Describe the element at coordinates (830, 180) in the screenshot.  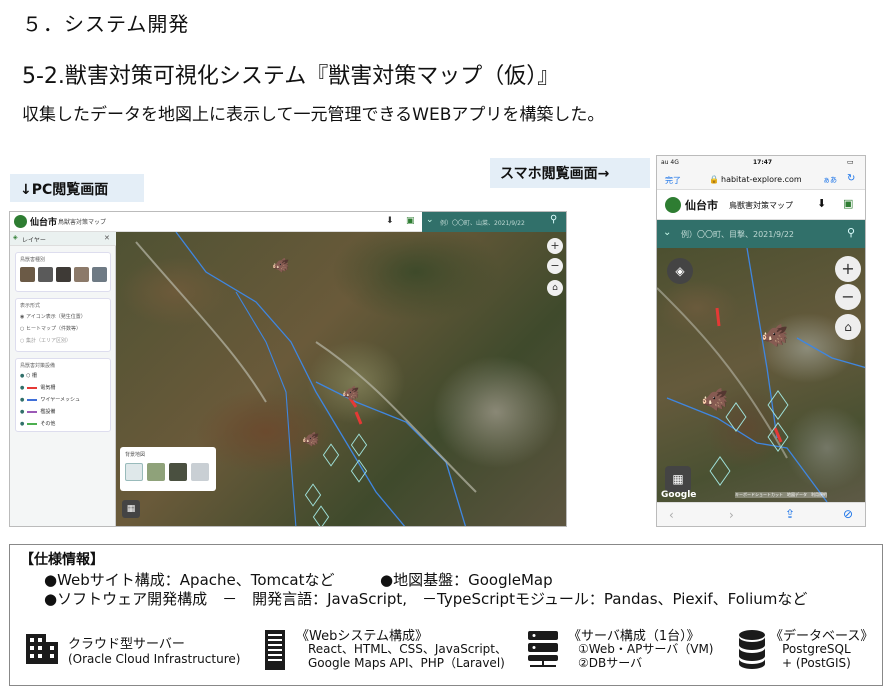
I see `text-size-button: ぁあ` at that location.